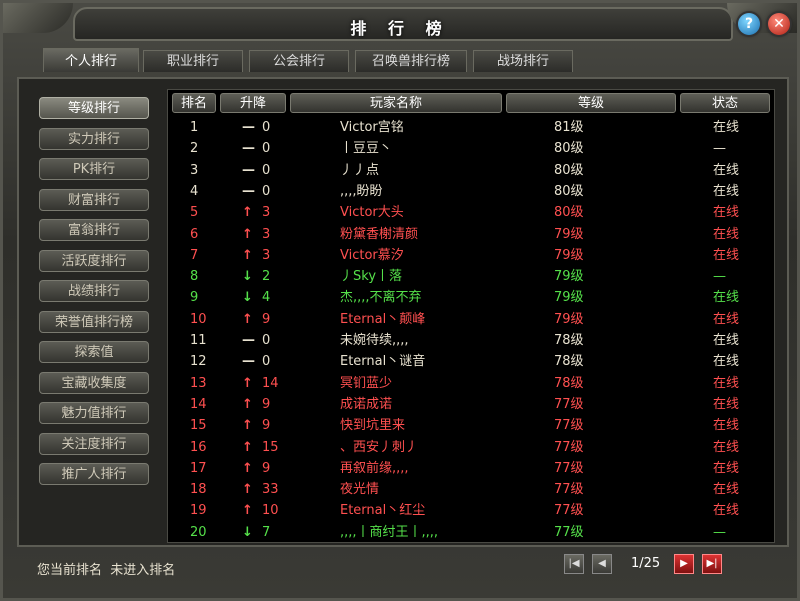 The height and width of the screenshot is (601, 800). Describe the element at coordinates (471, 383) in the screenshot. I see `table-row: 13 ↑ 冥钔蓝少 78级 在线 14` at that location.